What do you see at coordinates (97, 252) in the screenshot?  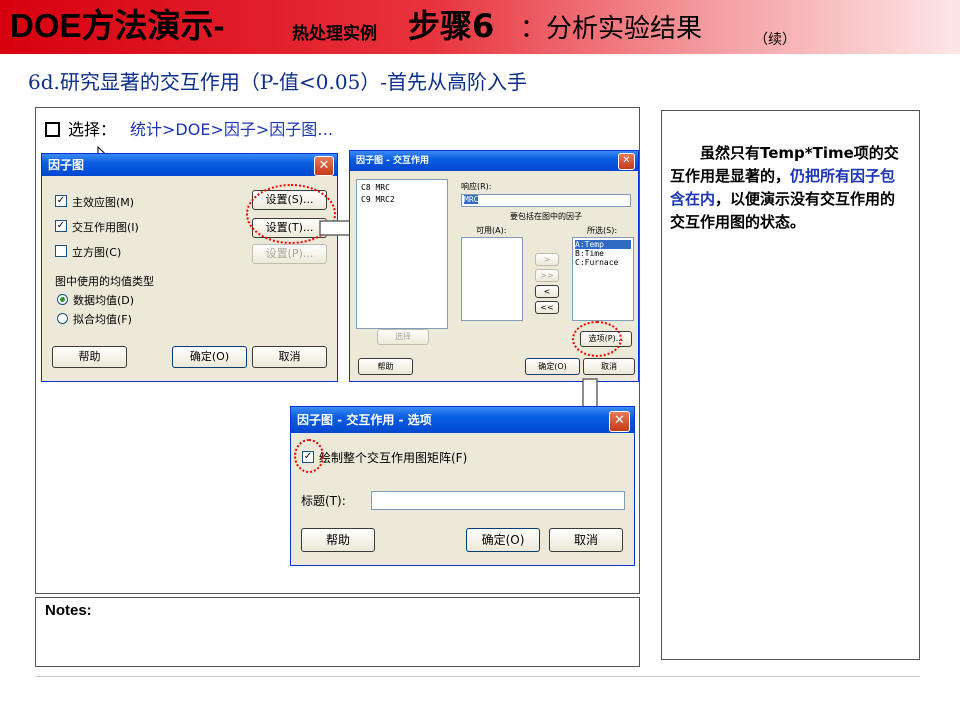 I see `cube-plot-label: 立方图(C)` at bounding box center [97, 252].